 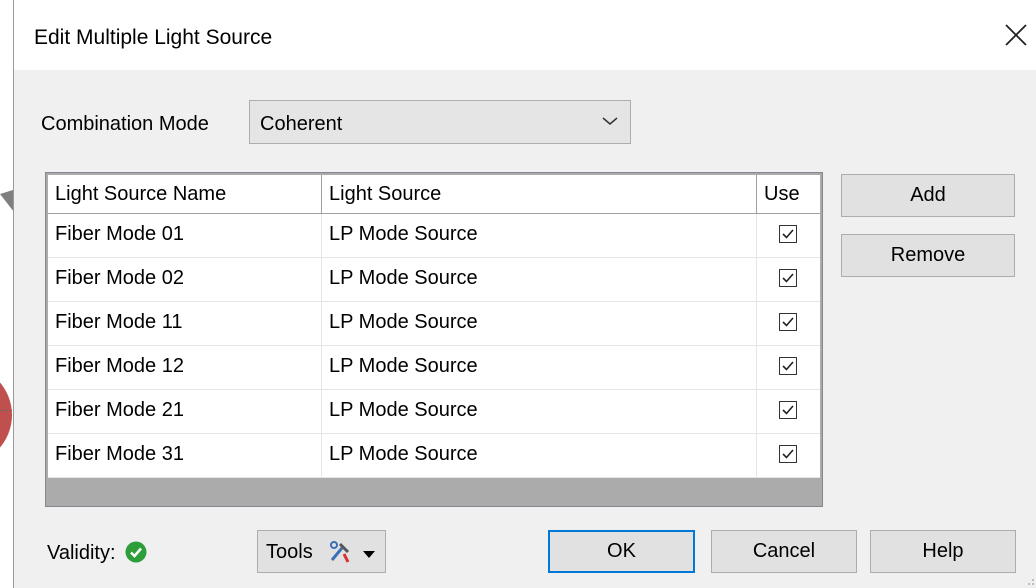 I want to click on light-source-name-cell: Fiber Mode 12, so click(x=185, y=367).